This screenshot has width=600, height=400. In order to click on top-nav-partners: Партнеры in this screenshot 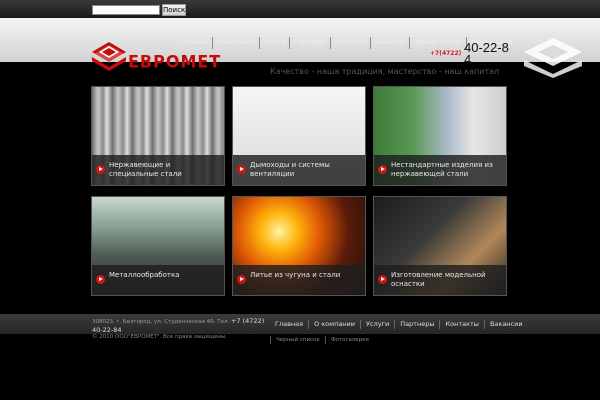, I will do `click(309, 43)`.